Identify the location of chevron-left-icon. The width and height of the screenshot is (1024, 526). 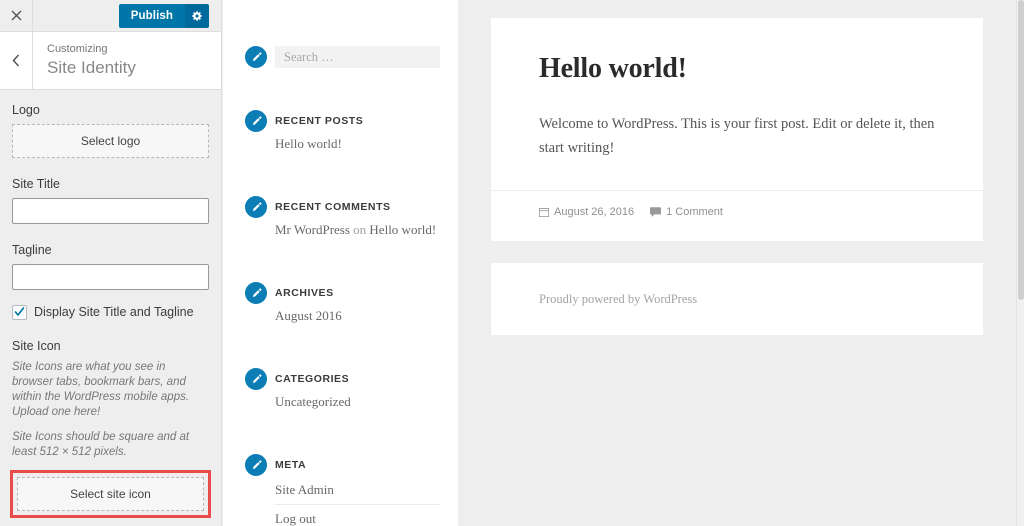
(16, 60).